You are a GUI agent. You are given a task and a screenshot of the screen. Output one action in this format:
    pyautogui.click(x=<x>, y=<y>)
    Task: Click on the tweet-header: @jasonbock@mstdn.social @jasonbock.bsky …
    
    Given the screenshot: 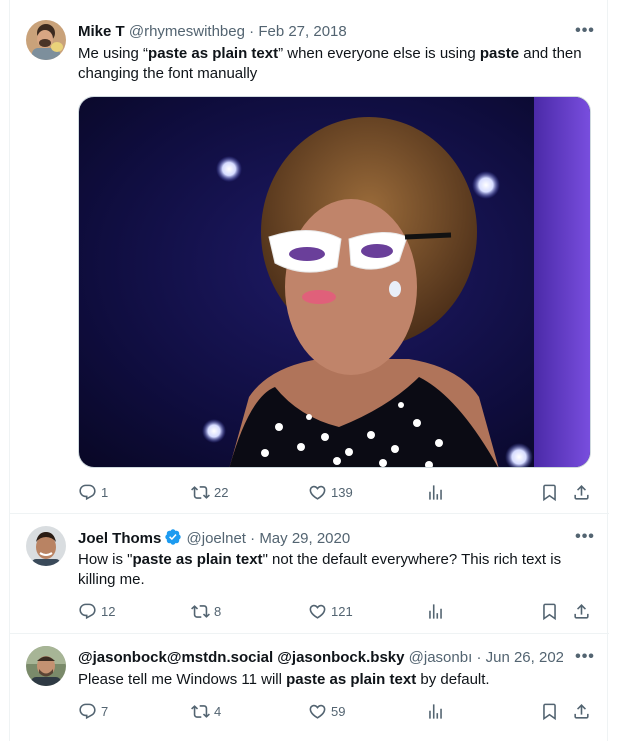 What is the action you would take?
    pyautogui.click(x=320, y=658)
    